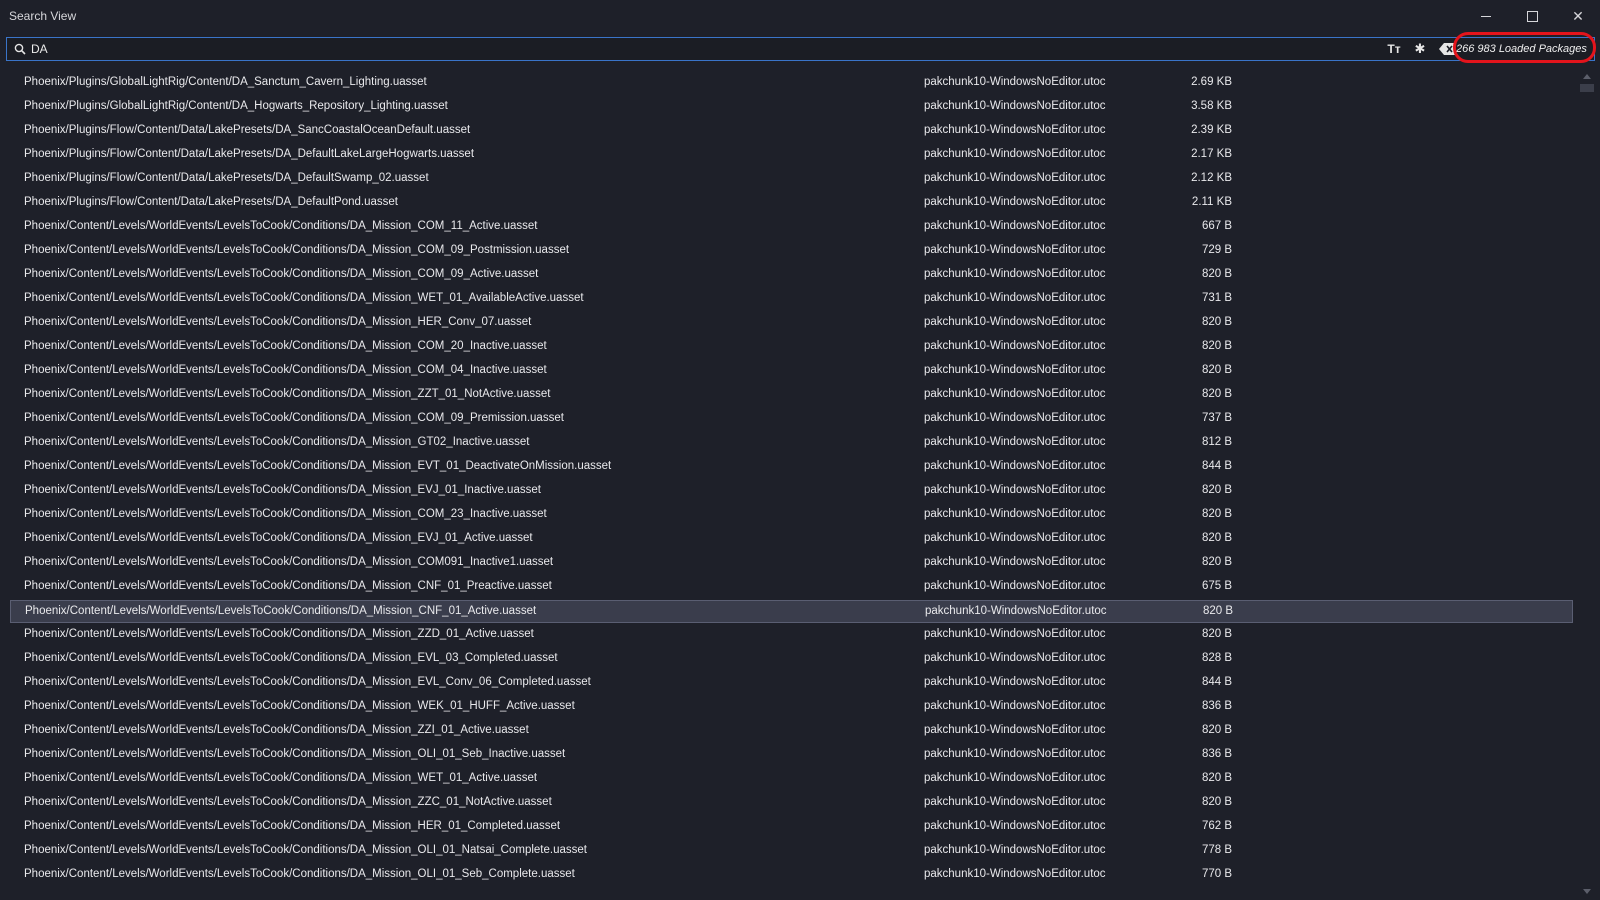 This screenshot has width=1600, height=900. I want to click on result-size: 731 B, so click(1216, 298).